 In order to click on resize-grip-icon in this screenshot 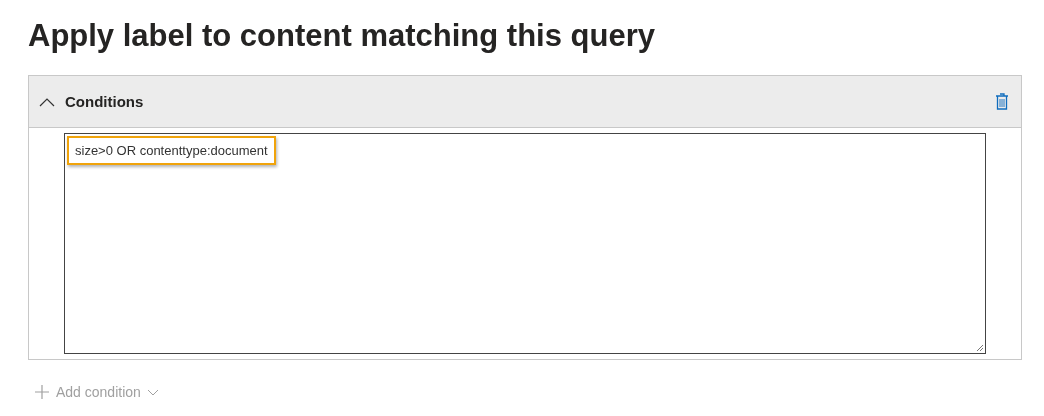, I will do `click(980, 348)`.